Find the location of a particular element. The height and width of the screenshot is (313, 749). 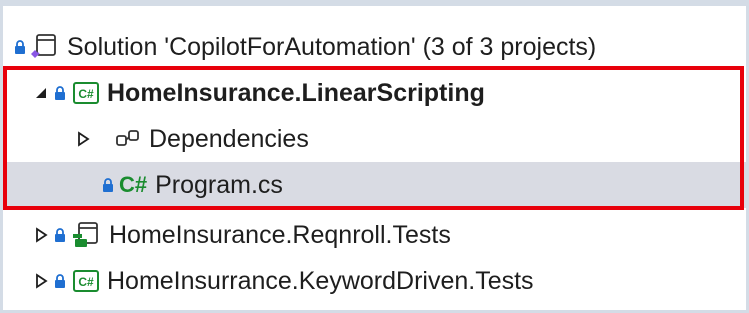

project-row-reqnroll-tests: HomeInsurance.Reqnroll.Tests is located at coordinates (374, 235).